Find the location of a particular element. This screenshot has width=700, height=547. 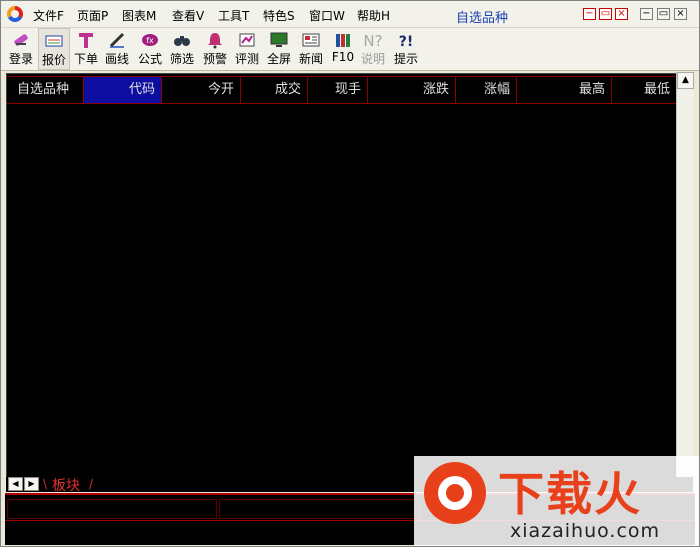

formula-icon: fx is located at coordinates (150, 40).